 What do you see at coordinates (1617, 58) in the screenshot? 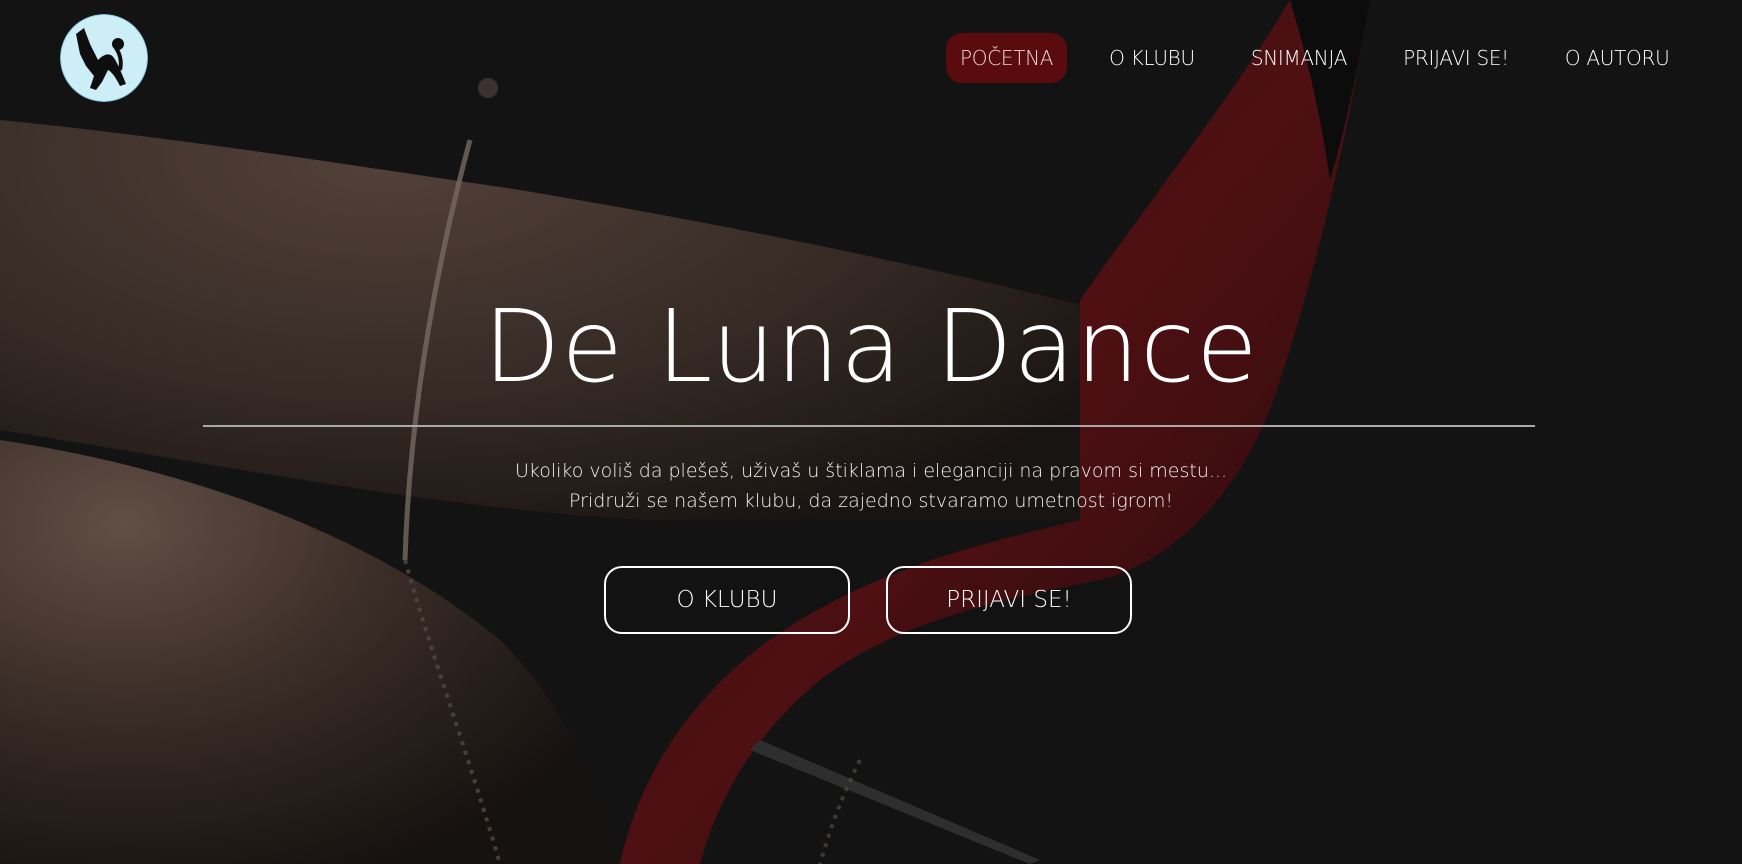
I see `nav-item-o-autoru: O AUTORU` at bounding box center [1617, 58].